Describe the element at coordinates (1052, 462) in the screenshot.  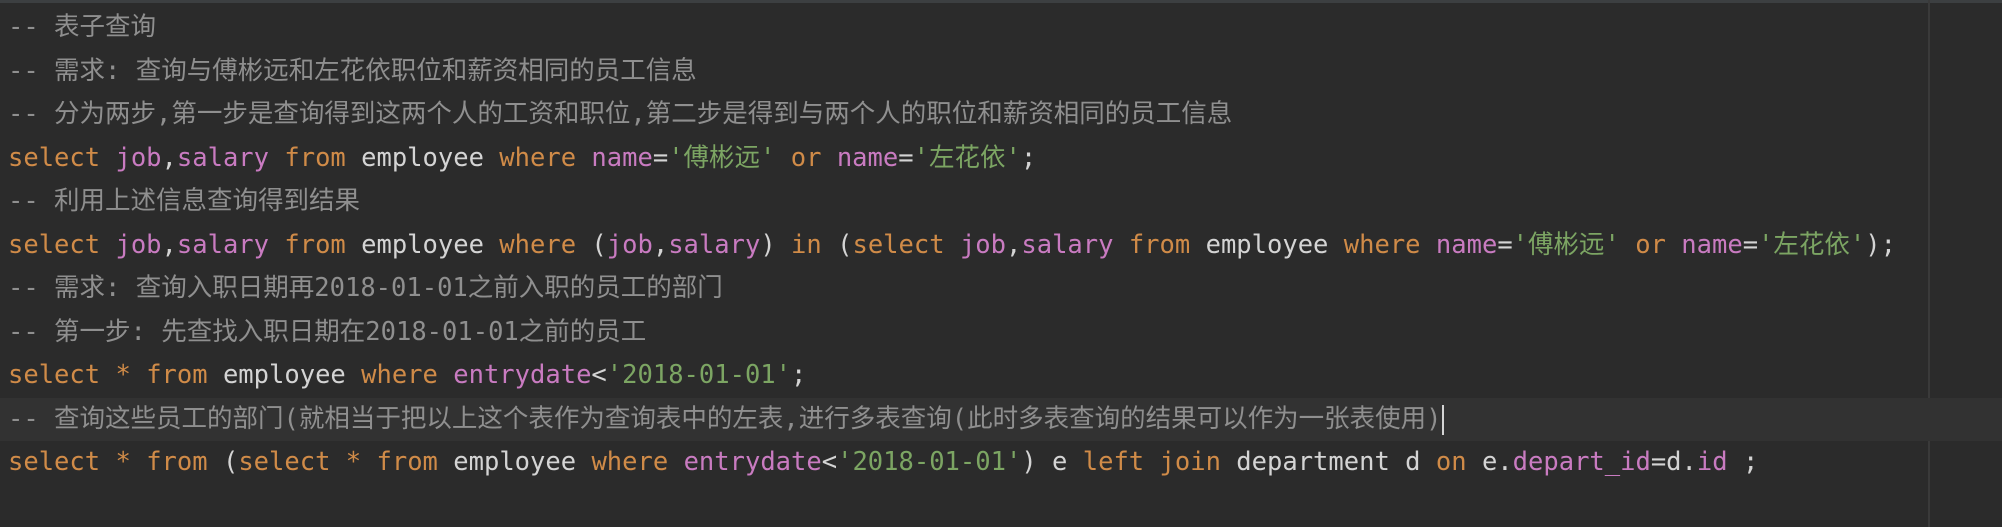
I see `code-token: ) e` at that location.